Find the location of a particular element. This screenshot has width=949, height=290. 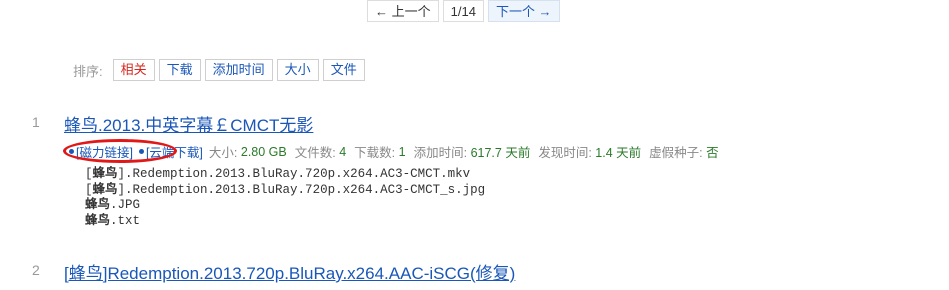

page-indicator: 1/14 is located at coordinates (463, 11).